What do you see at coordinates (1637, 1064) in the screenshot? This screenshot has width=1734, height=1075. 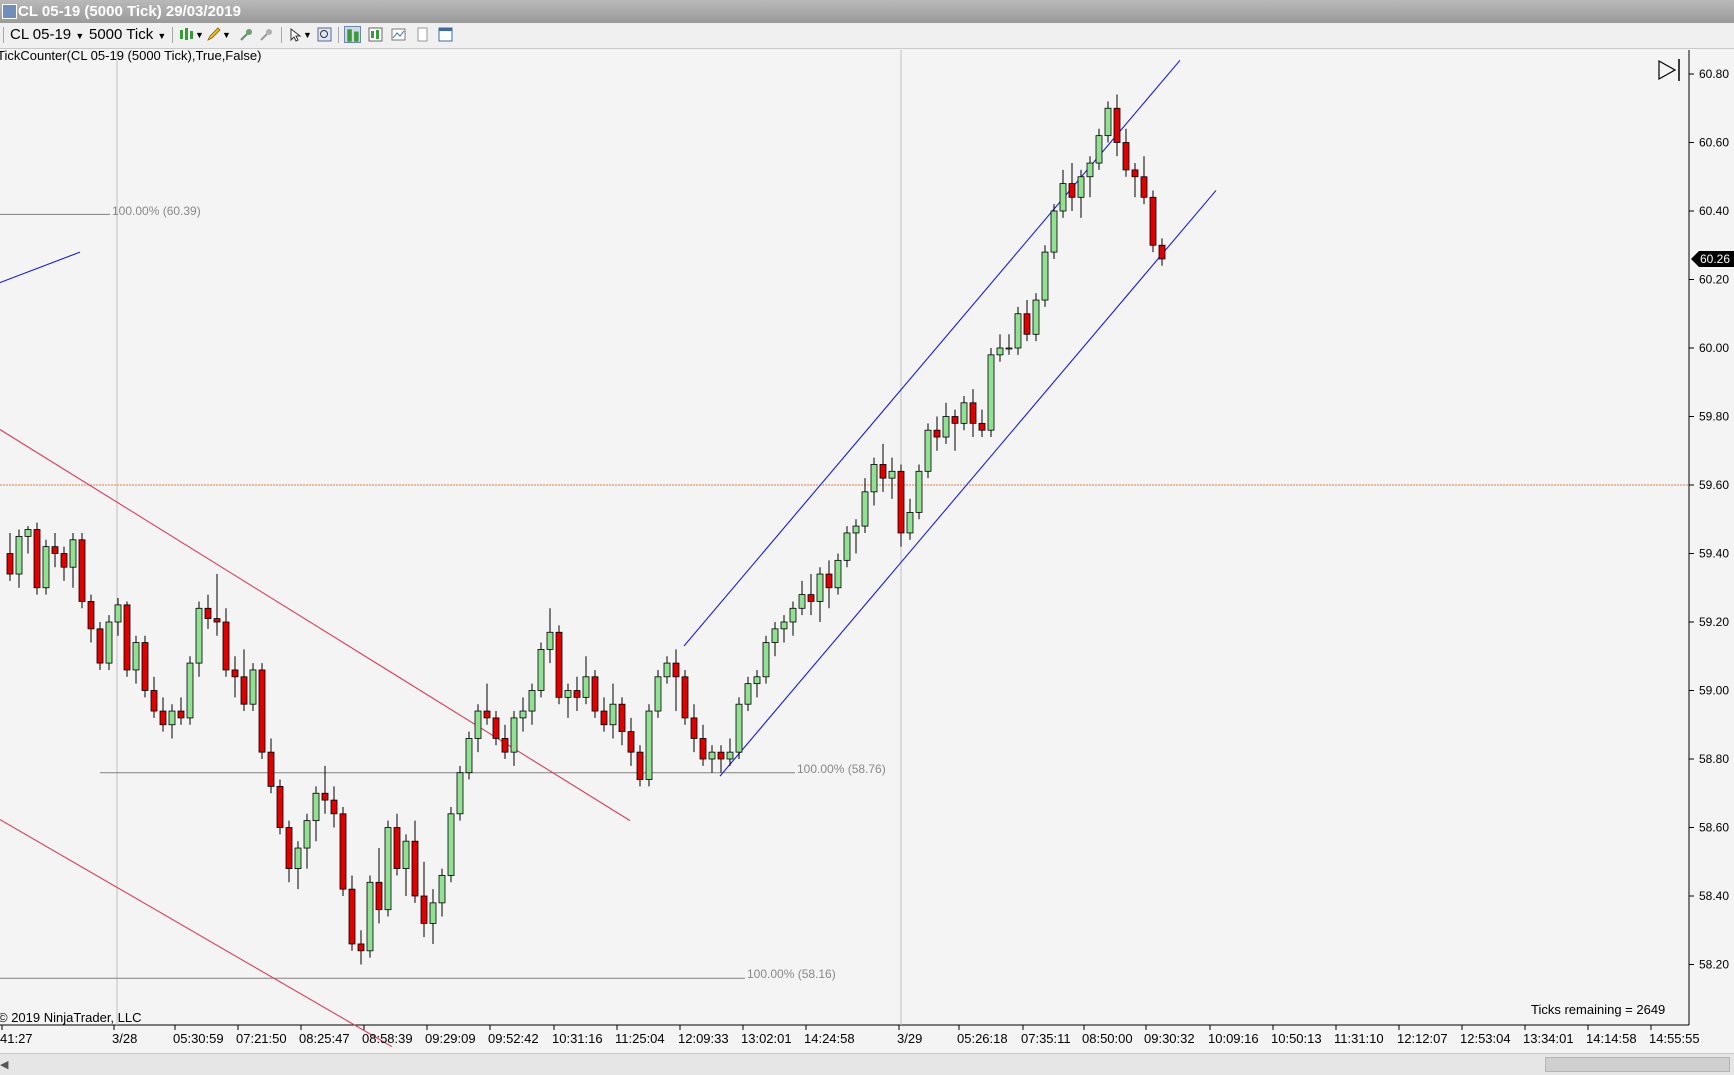 I see `scrollbar-thumb` at bounding box center [1637, 1064].